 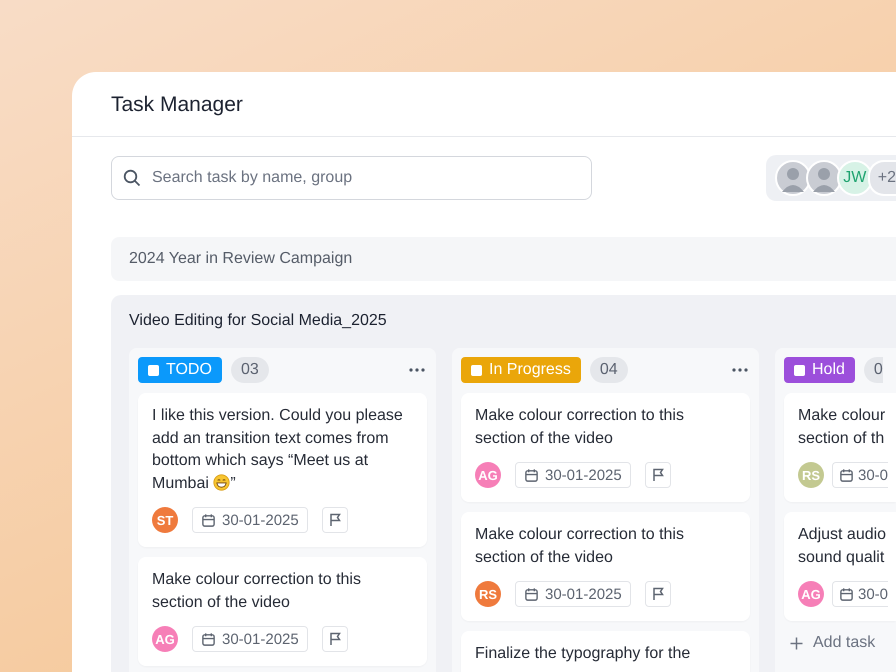 I want to click on task-card: I like this version. Could you please add an transition text comes from bottom which says “Meet us at Mumbai ” ST 30-01-2025, so click(x=282, y=470).